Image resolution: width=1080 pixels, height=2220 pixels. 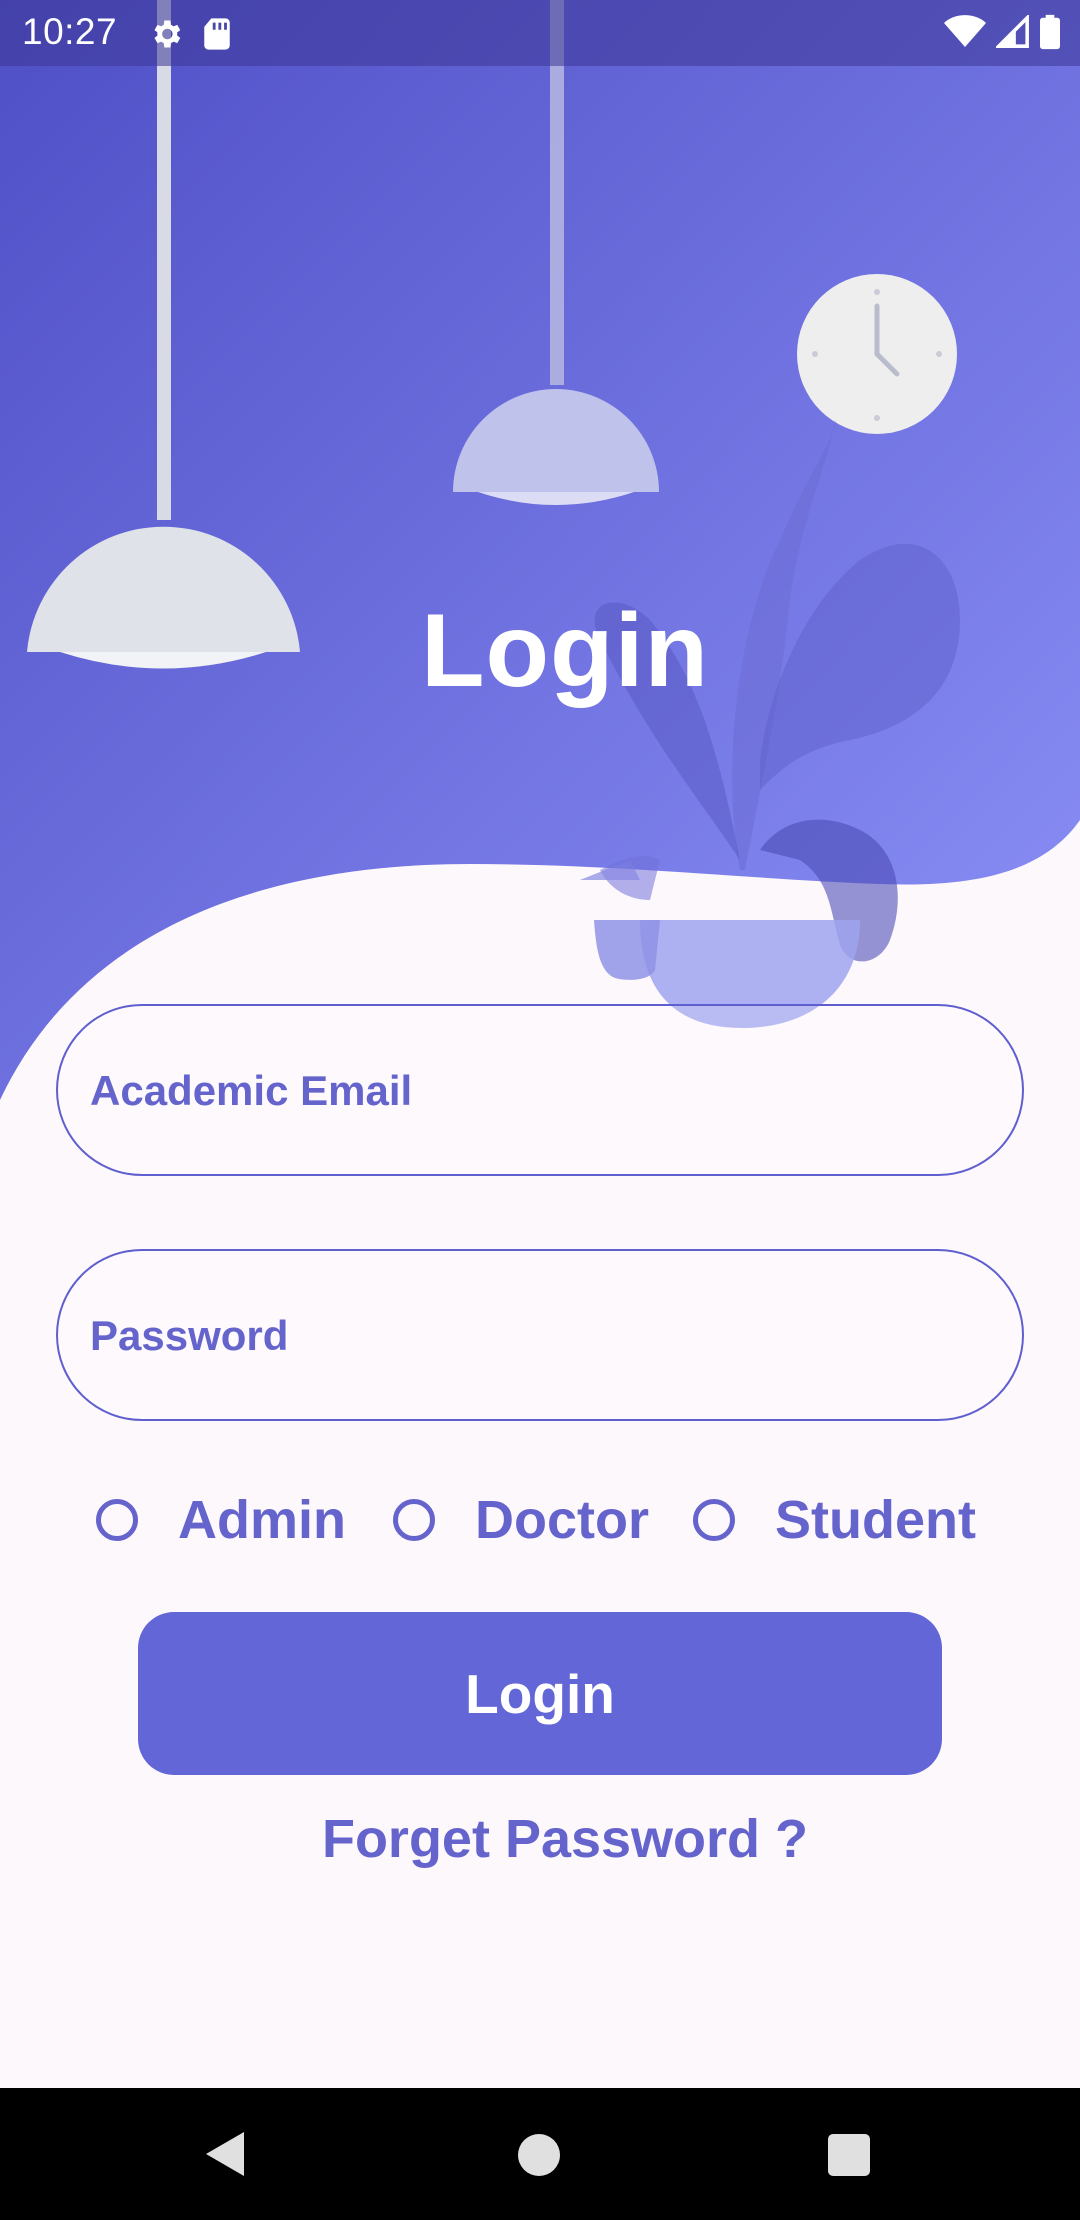 What do you see at coordinates (414, 1520) in the screenshot?
I see `radio-button-doctor` at bounding box center [414, 1520].